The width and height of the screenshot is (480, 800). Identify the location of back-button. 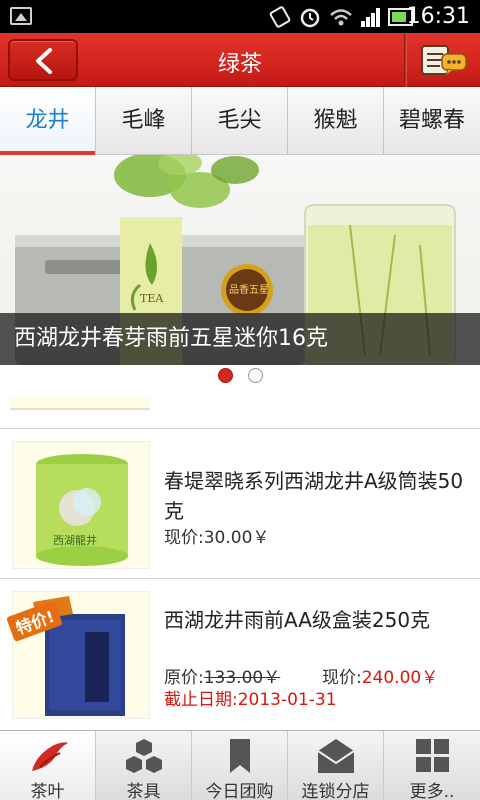
(43, 60).